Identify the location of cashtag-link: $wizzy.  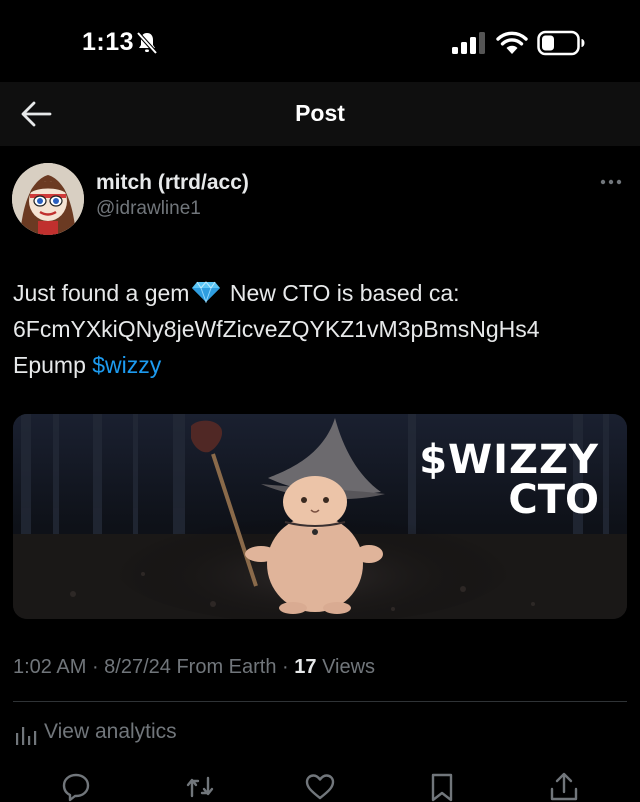
(126, 365).